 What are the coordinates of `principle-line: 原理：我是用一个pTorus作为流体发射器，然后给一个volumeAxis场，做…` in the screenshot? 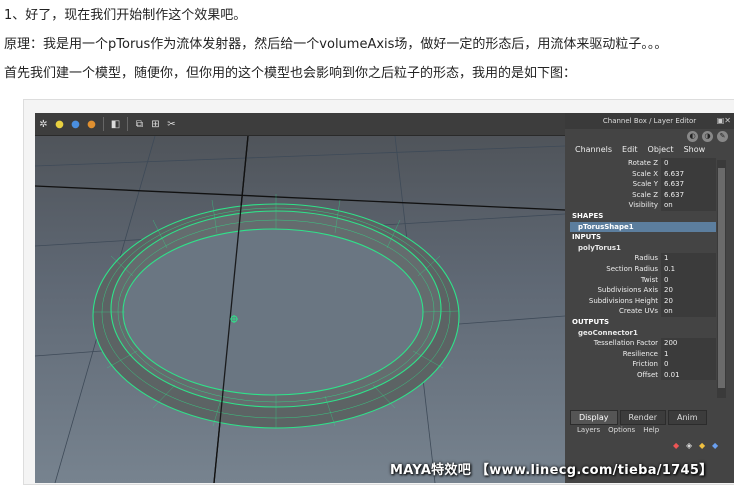 It's located at (336, 44).